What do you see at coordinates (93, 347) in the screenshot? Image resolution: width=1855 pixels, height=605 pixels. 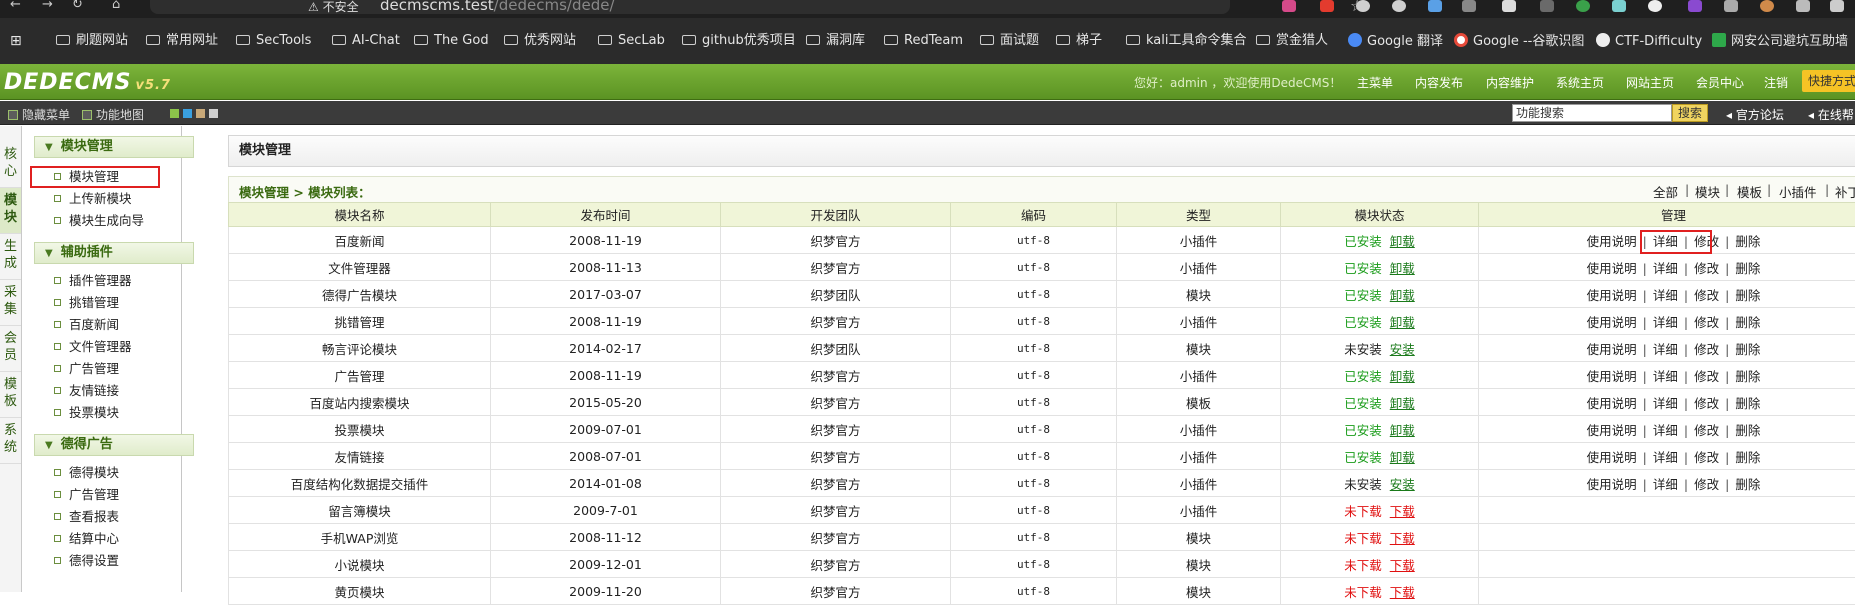 I see `menu-item: 文件管理器` at bounding box center [93, 347].